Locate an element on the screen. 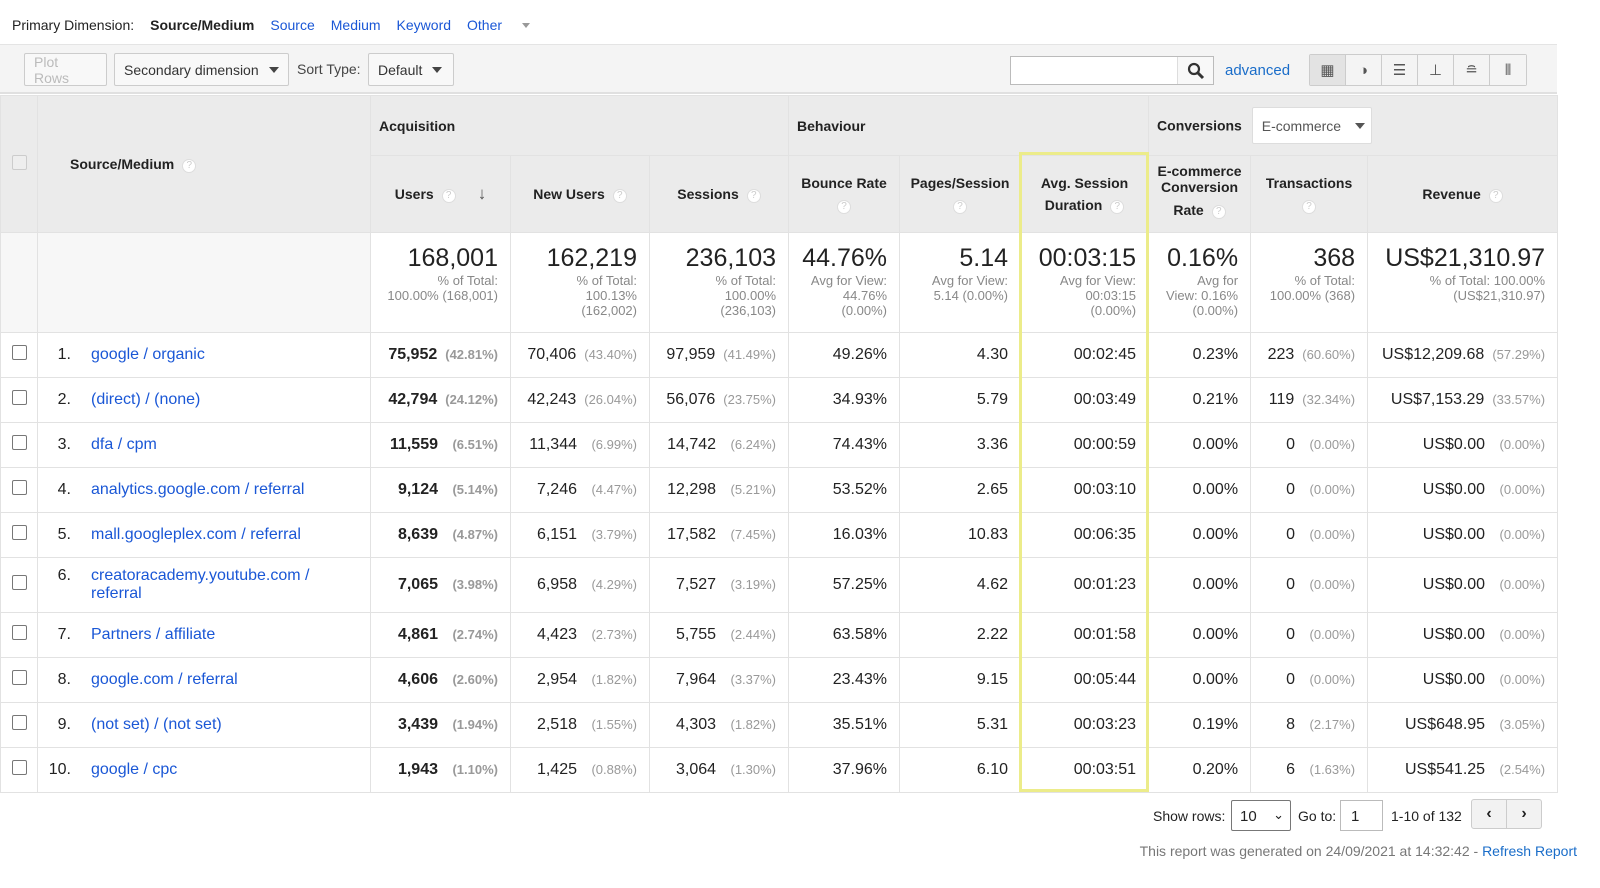 The height and width of the screenshot is (888, 1600). pages-session-value: 4.62 is located at coordinates (992, 584).